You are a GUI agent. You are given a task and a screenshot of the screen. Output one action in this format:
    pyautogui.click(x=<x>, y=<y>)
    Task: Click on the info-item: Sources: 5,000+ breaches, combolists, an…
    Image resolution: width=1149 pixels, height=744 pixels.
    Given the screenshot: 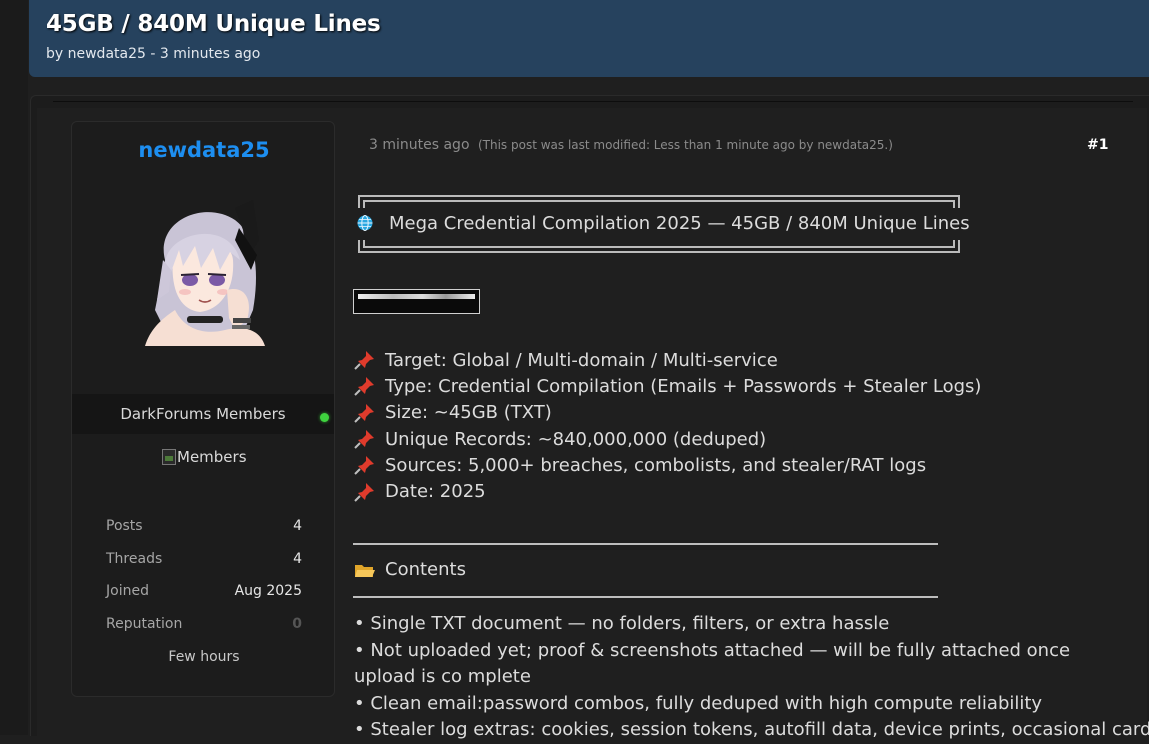 What is the action you would take?
    pyautogui.click(x=667, y=465)
    